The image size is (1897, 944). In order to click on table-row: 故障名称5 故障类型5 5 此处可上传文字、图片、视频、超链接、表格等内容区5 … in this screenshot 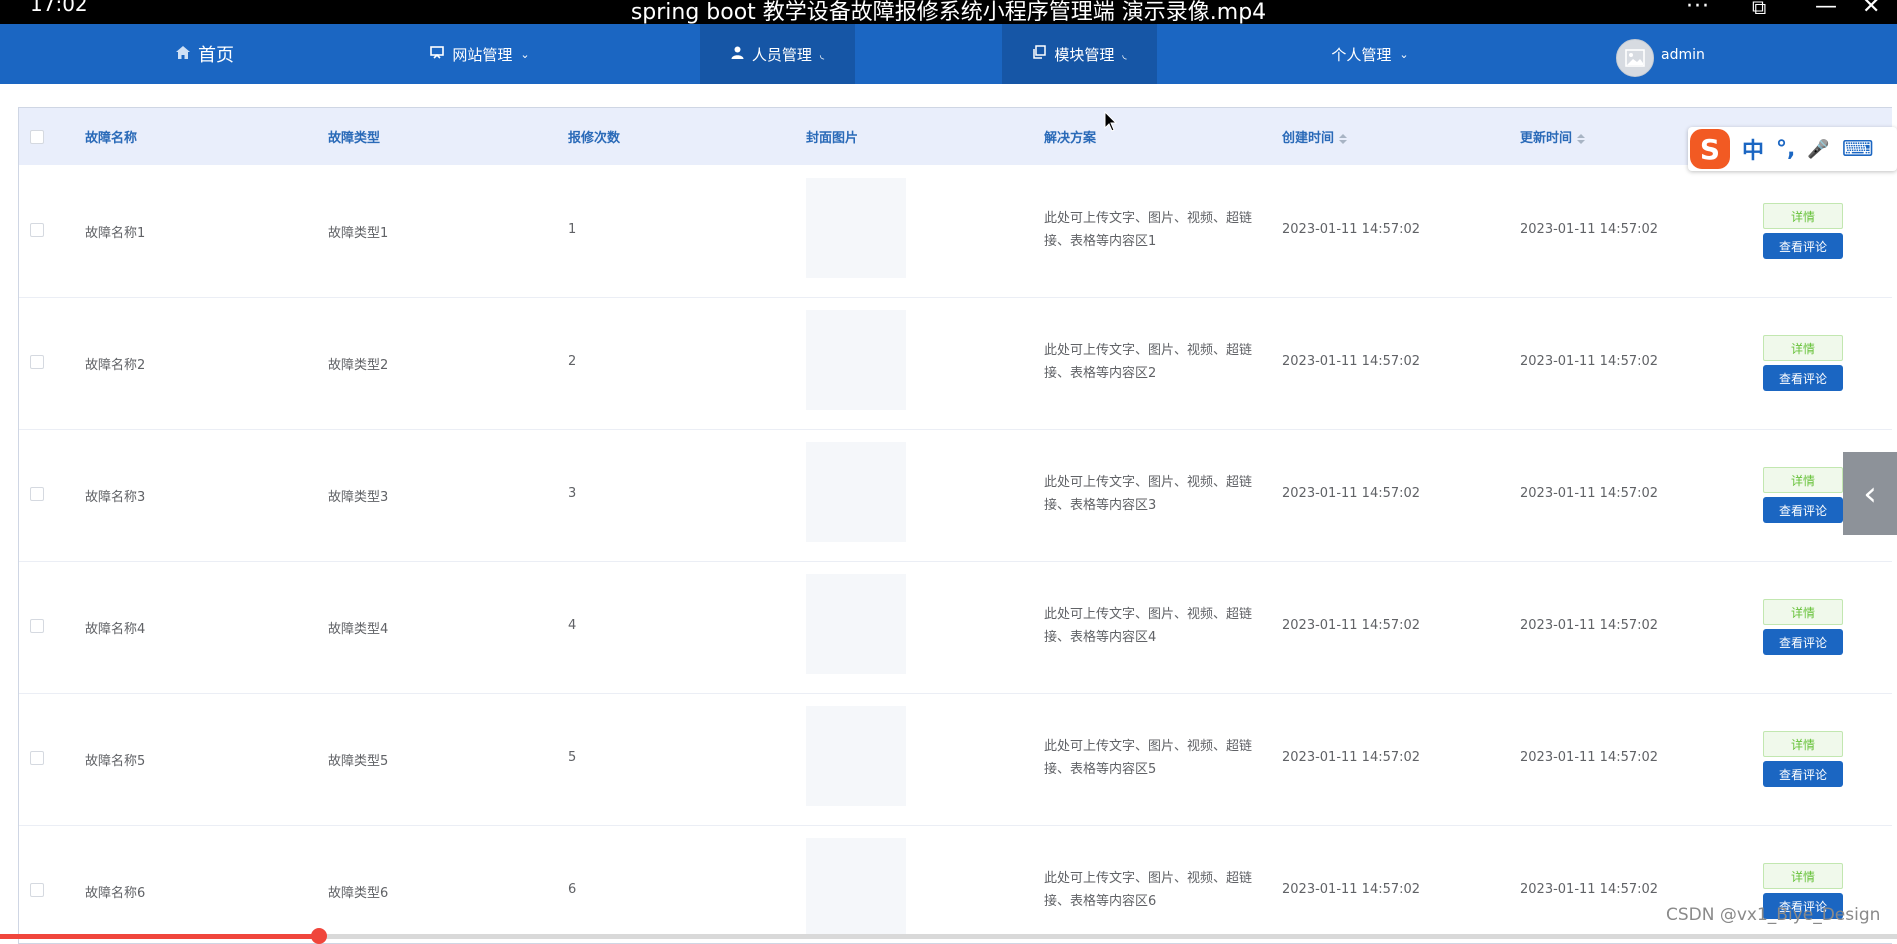, I will do `click(955, 759)`.